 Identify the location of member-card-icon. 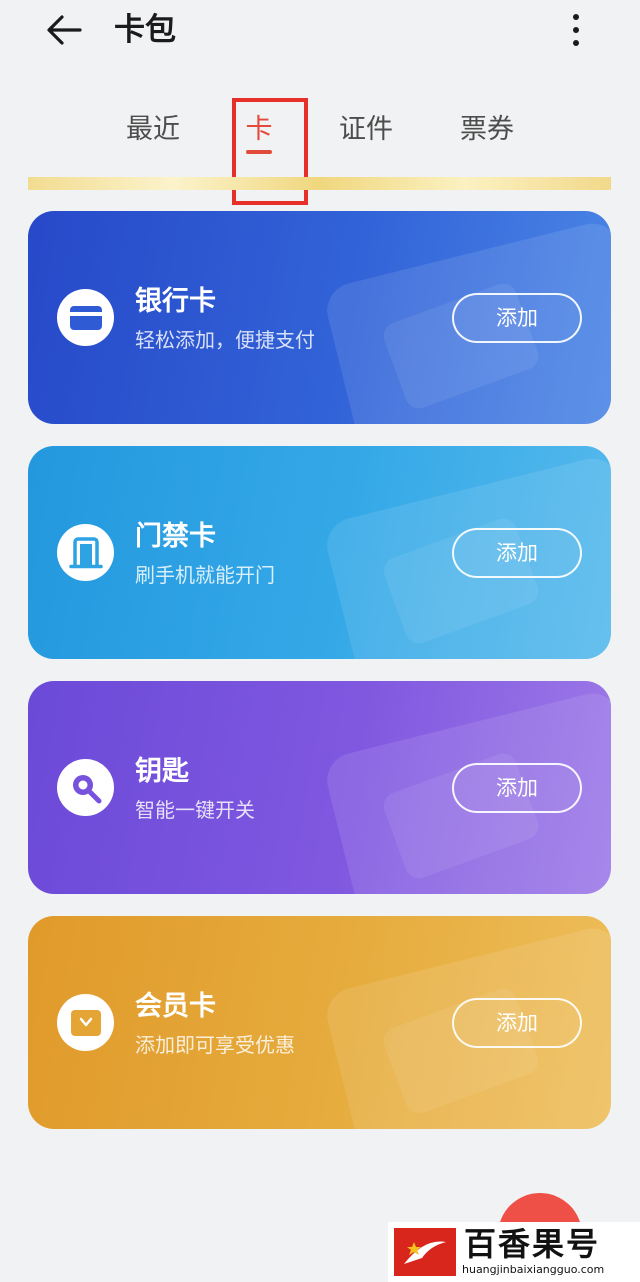
(85, 1022).